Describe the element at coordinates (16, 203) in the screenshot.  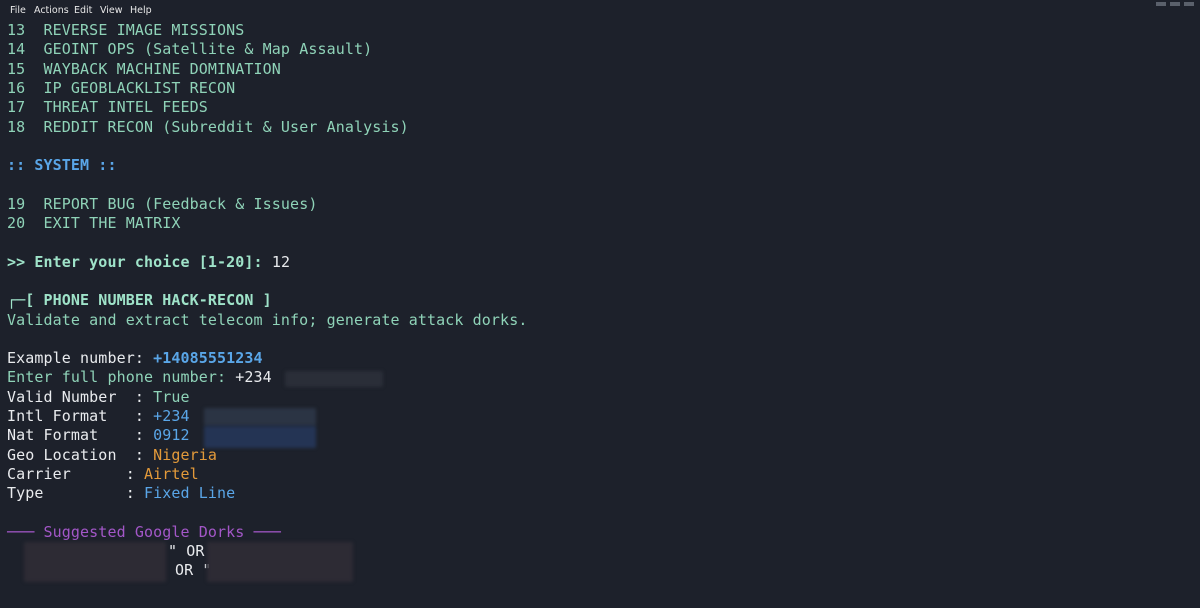
I see `menu-item-number: 19` at that location.